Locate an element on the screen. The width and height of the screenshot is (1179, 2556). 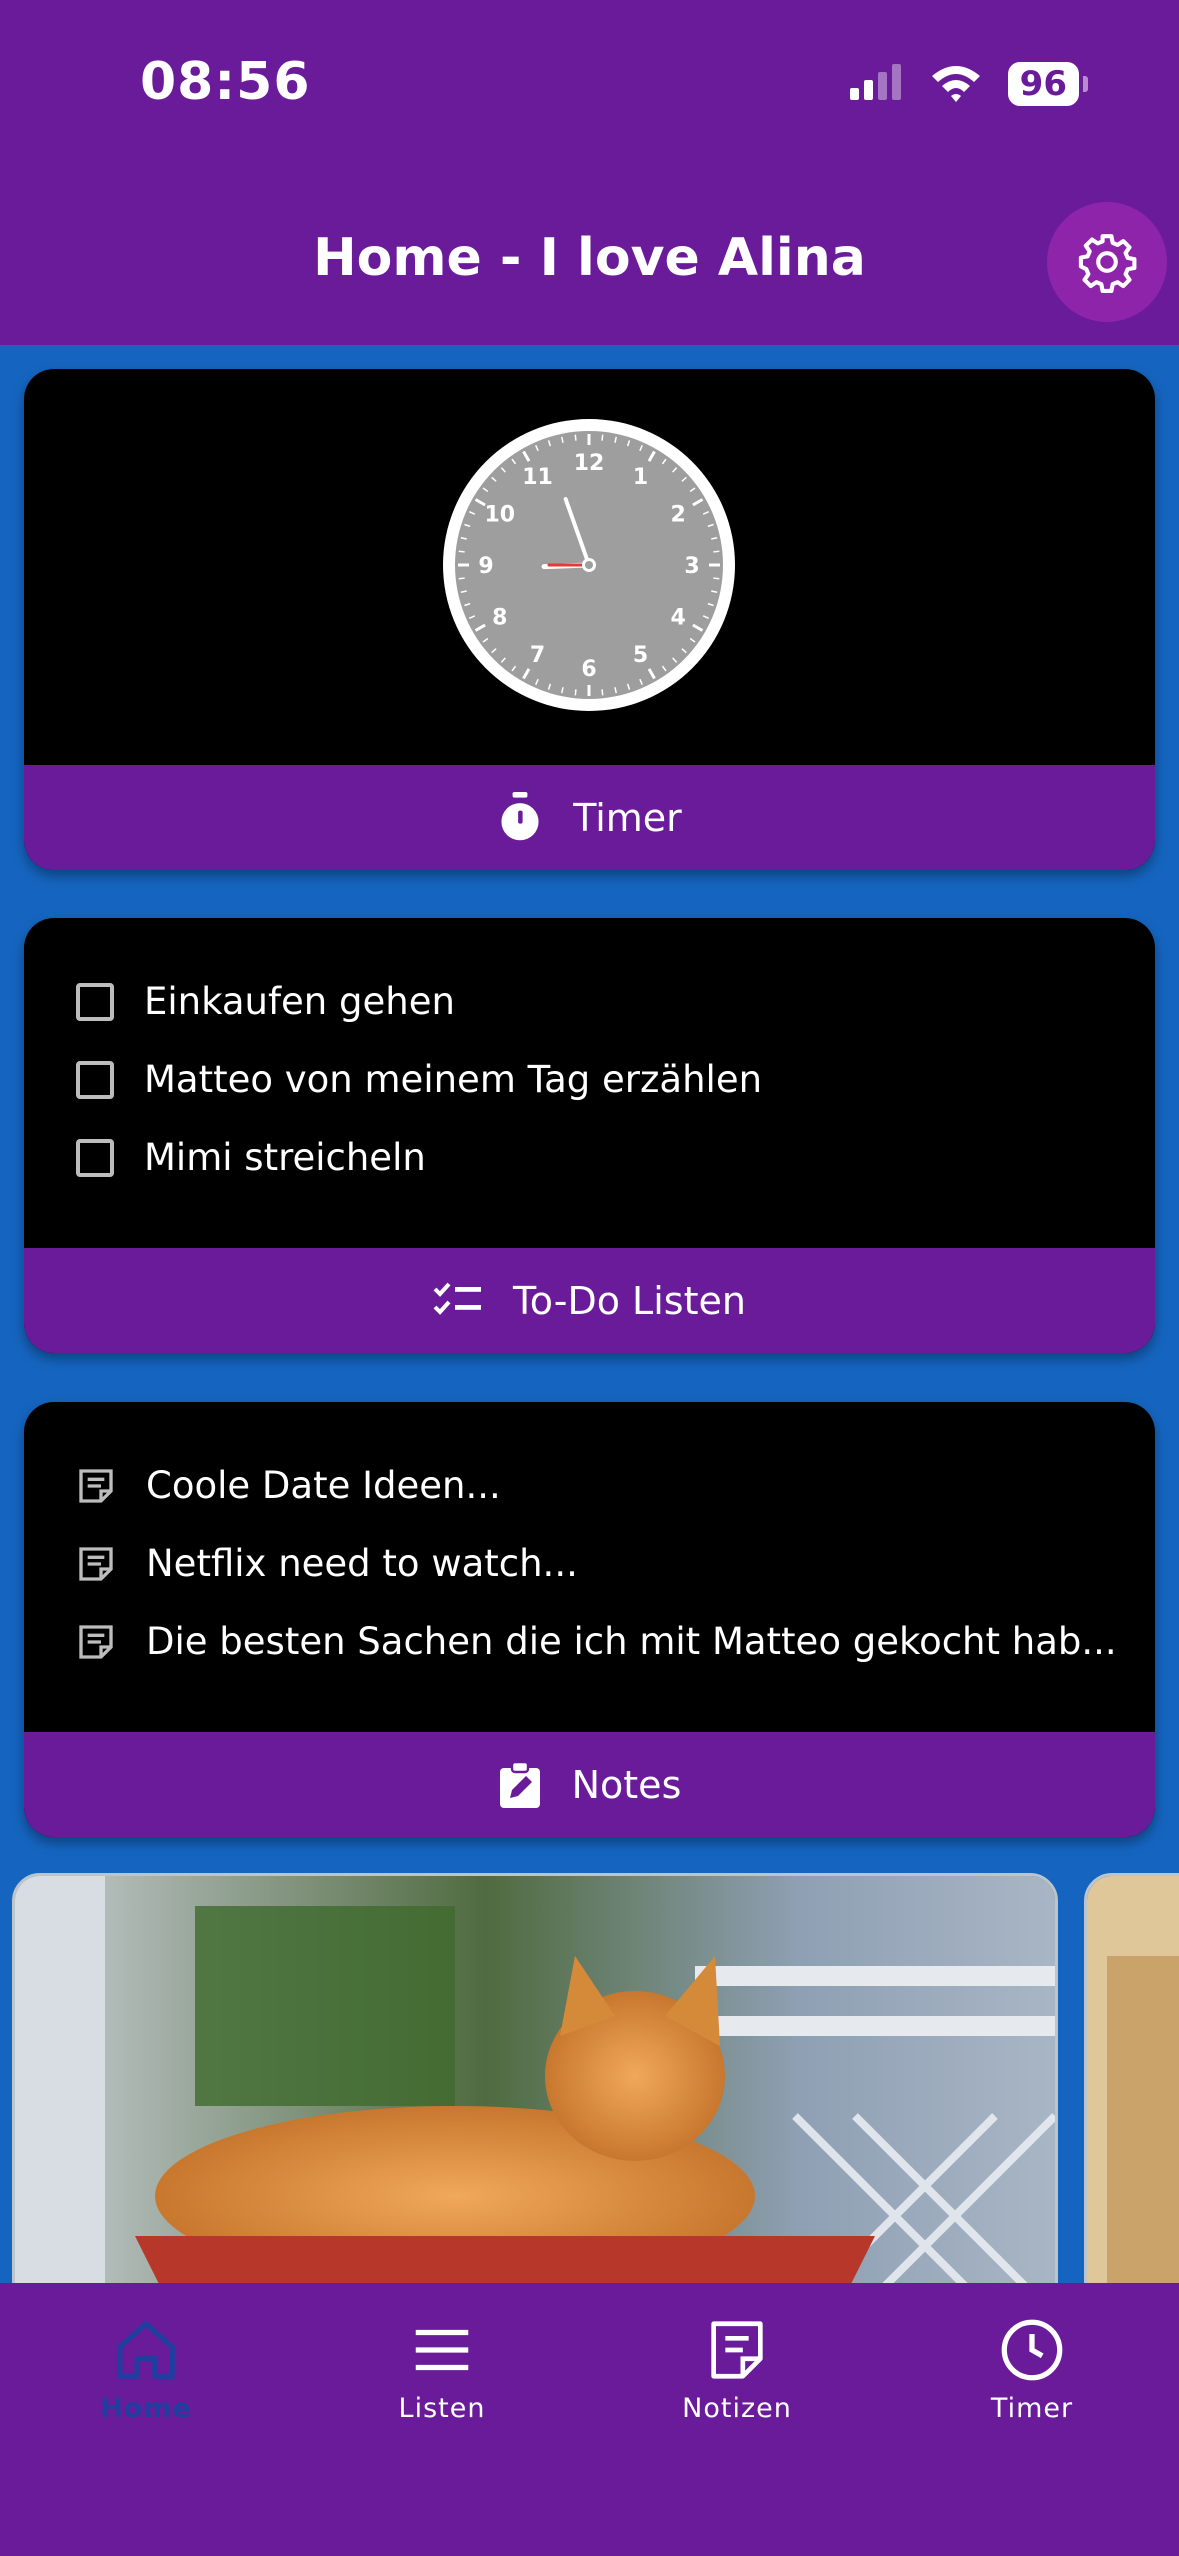
gear-icon is located at coordinates (1107, 263).